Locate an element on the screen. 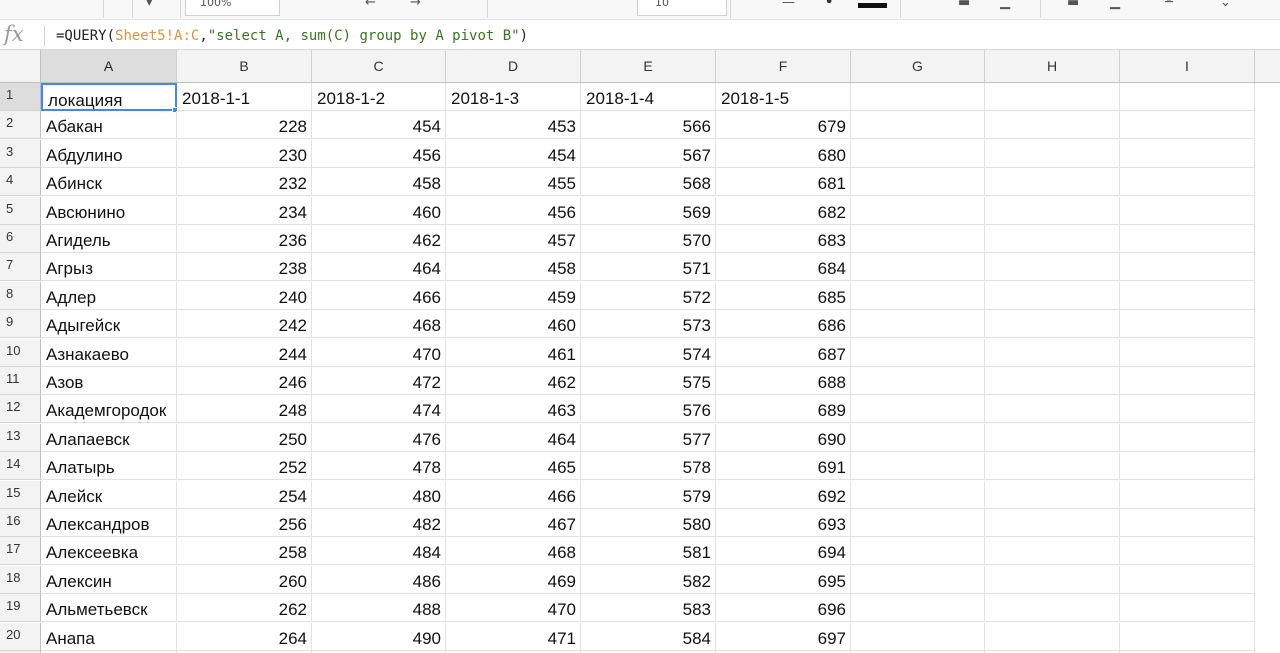 This screenshot has height=653, width=1280. cell-d: 465 is located at coordinates (513, 466).